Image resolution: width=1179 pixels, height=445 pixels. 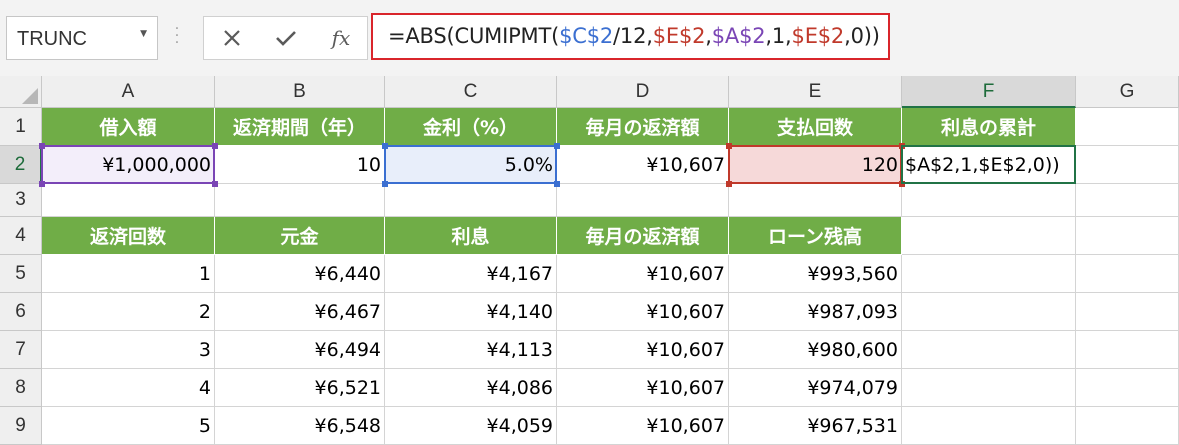 I want to click on table-cell: ¥967,531, so click(x=815, y=426).